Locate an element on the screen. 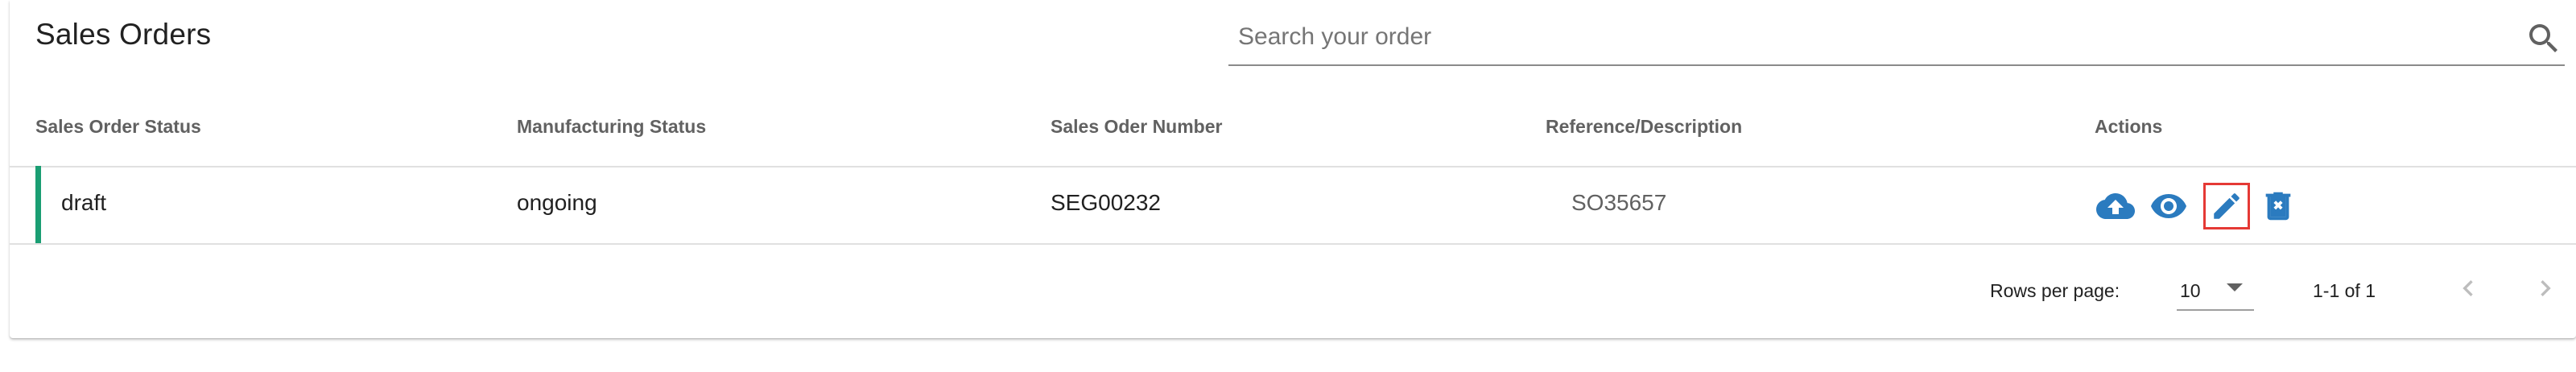 The height and width of the screenshot is (372, 2576). column-header-reference-description: Reference/Description is located at coordinates (1644, 127).